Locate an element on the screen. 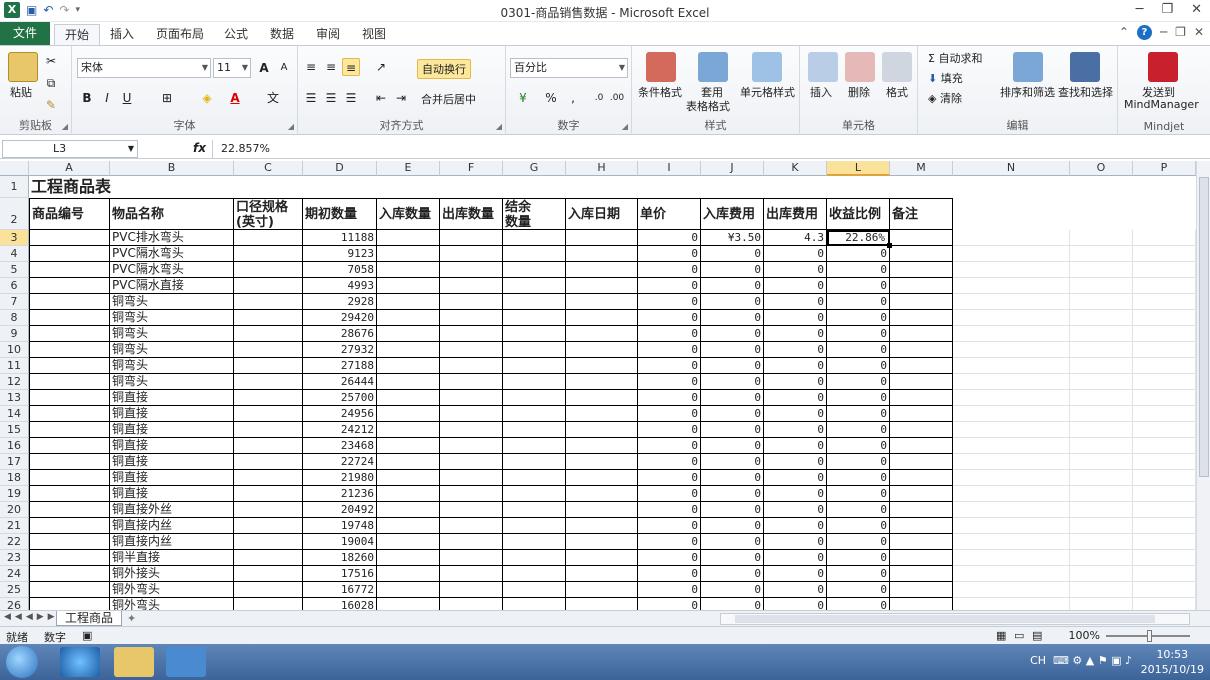 This screenshot has width=1210, height=680. column-header-j: J is located at coordinates (732, 168).